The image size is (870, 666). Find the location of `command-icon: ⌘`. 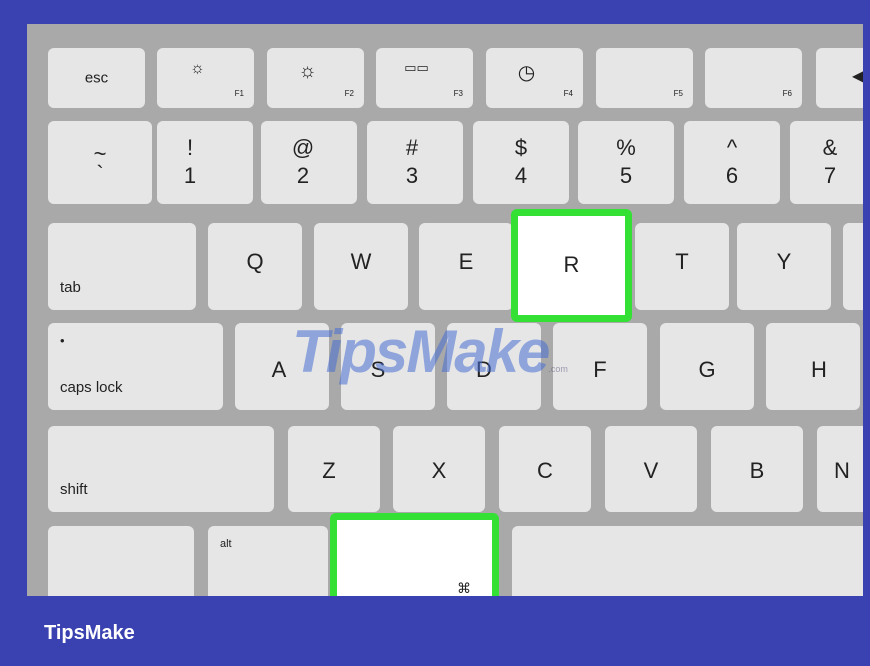

command-icon: ⌘ is located at coordinates (464, 588).